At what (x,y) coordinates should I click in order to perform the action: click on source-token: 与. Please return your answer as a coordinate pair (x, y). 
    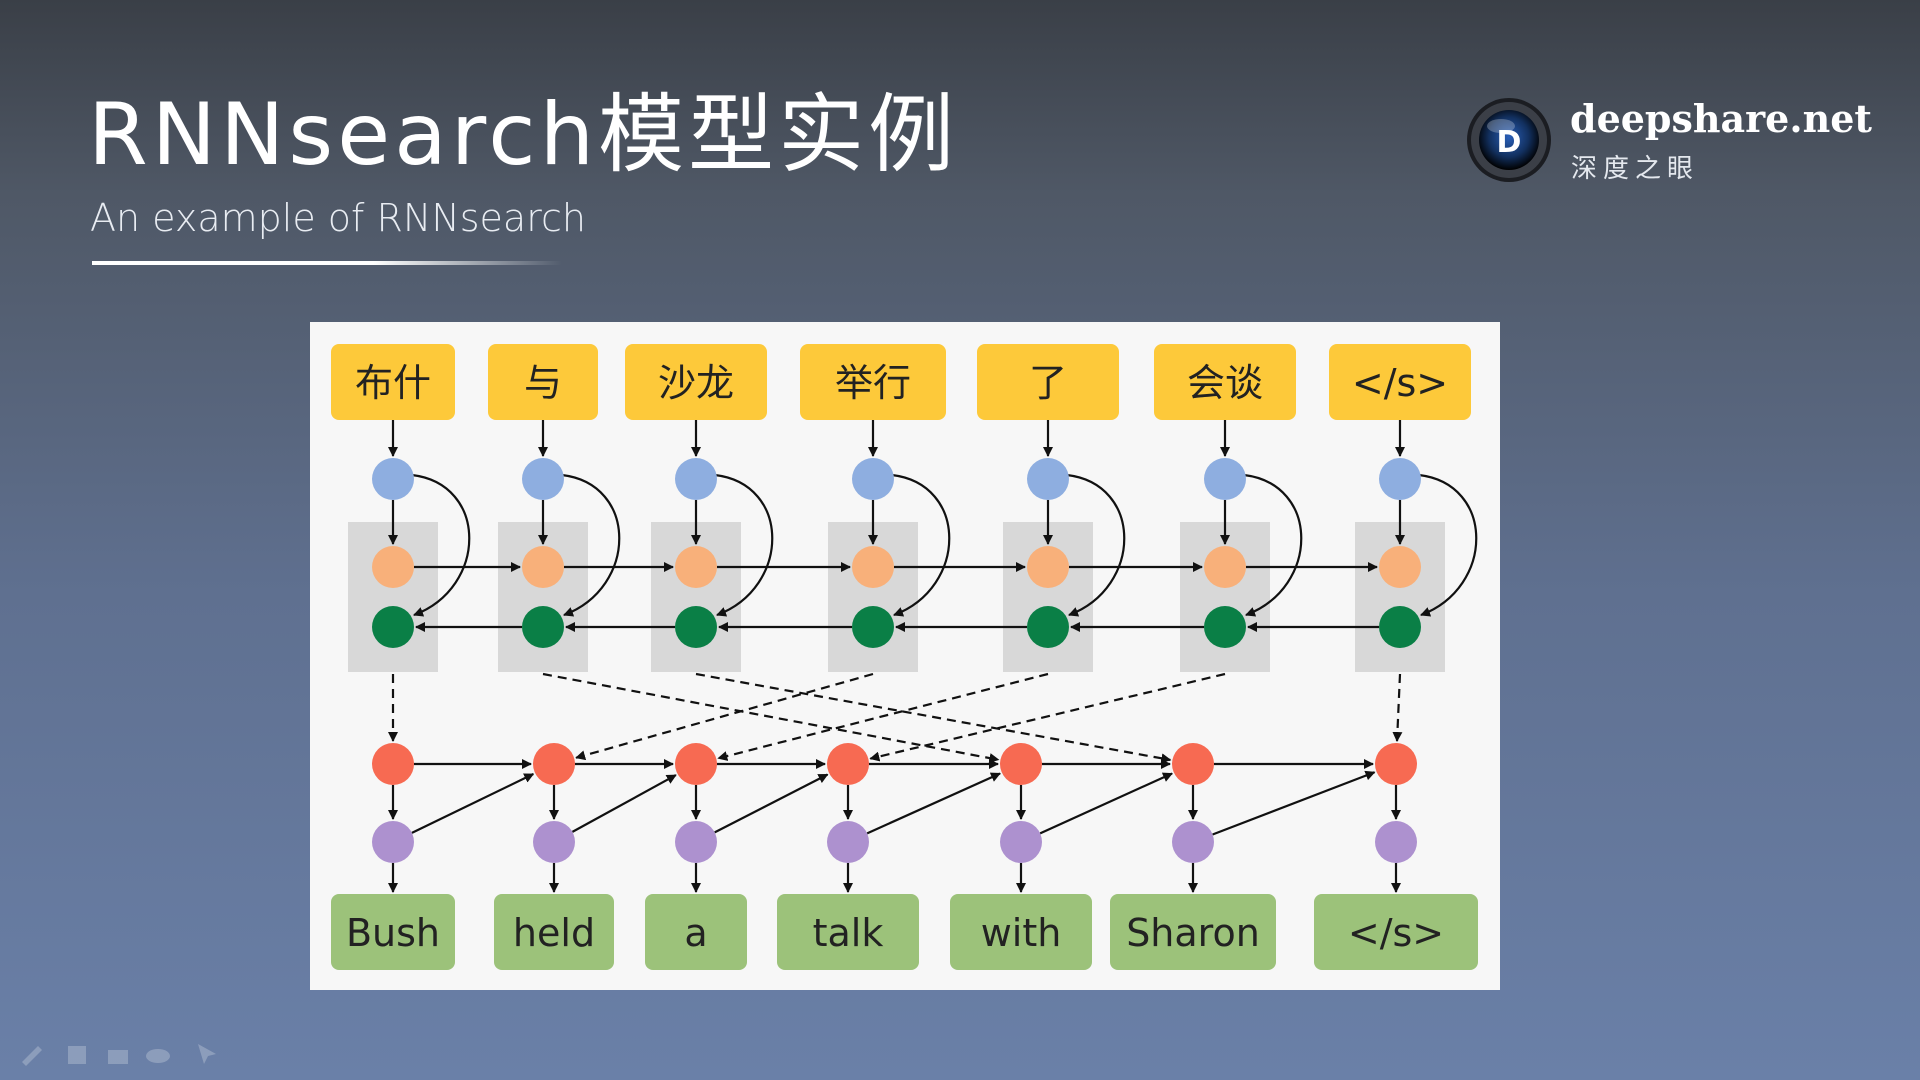
    Looking at the image, I should click on (543, 383).